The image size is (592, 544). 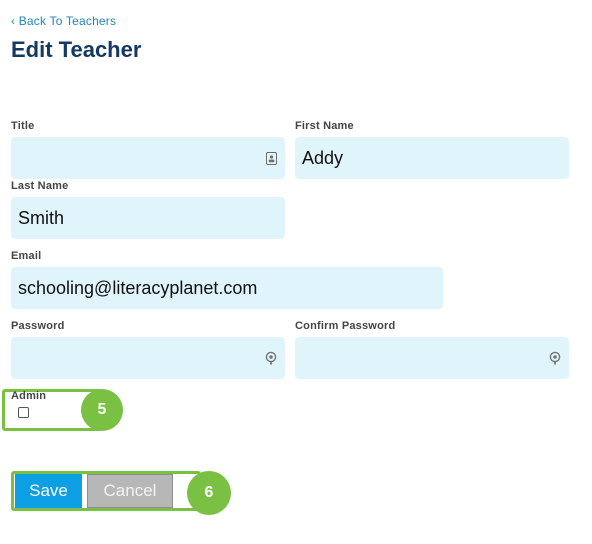 I want to click on last-name-field: Smith, so click(x=148, y=218).